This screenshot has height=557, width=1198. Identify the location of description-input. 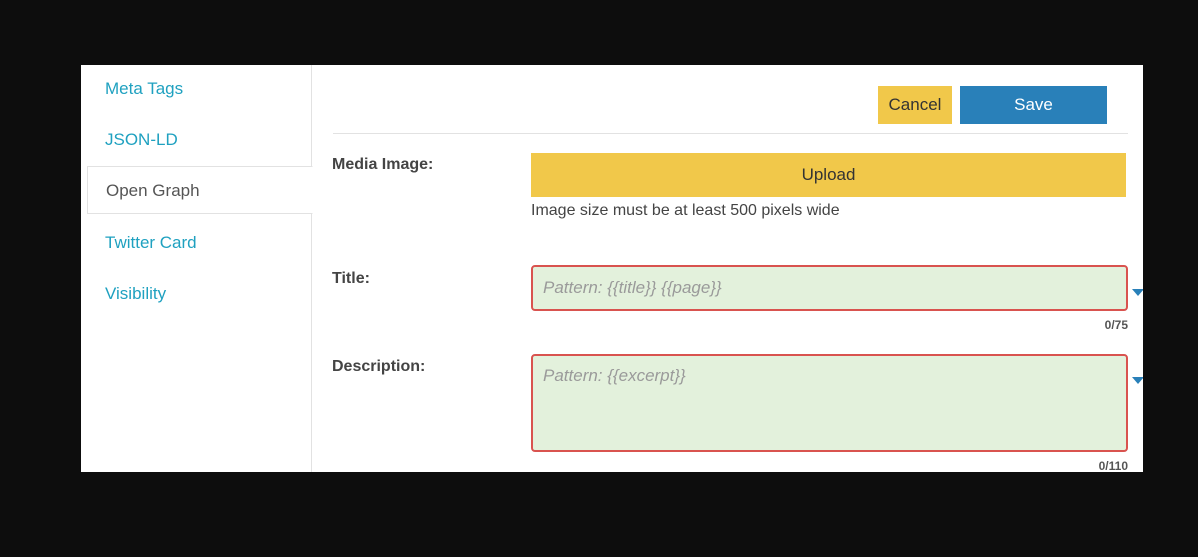
(829, 403).